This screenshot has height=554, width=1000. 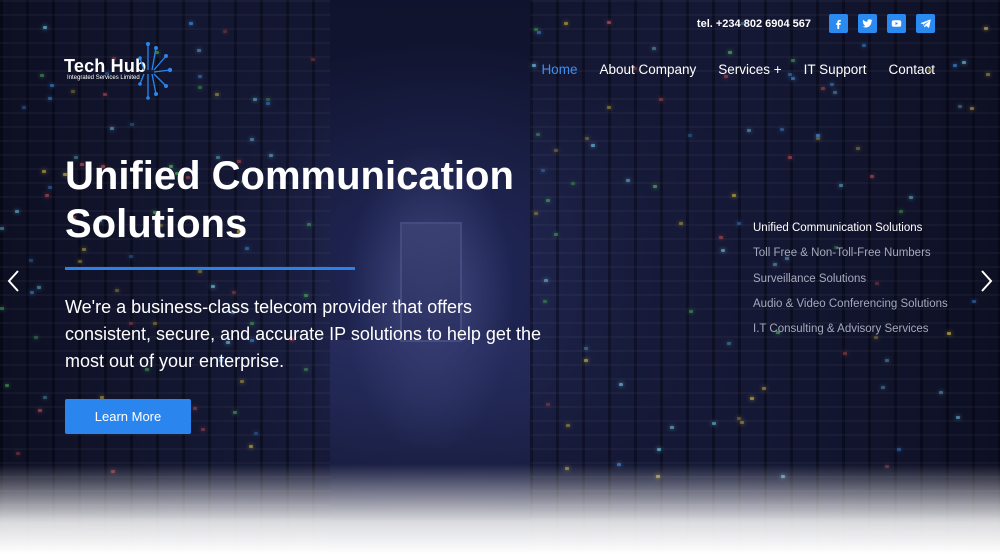 What do you see at coordinates (155, 71) in the screenshot?
I see `circuit-hub-icon` at bounding box center [155, 71].